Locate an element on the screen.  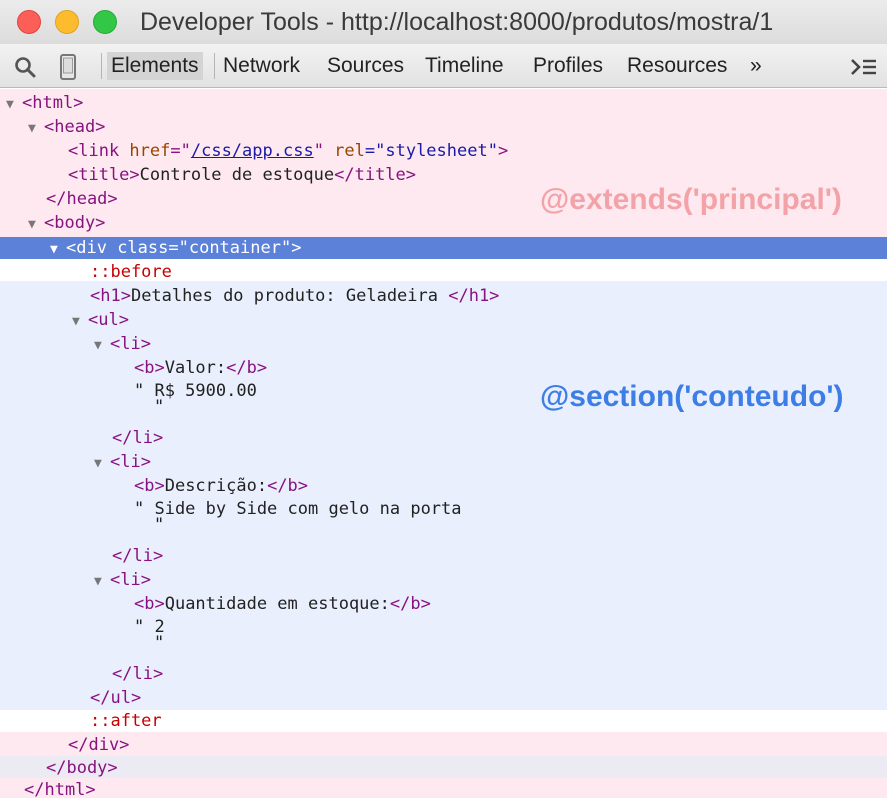
tree-node-head-close: </head> is located at coordinates (82, 199).